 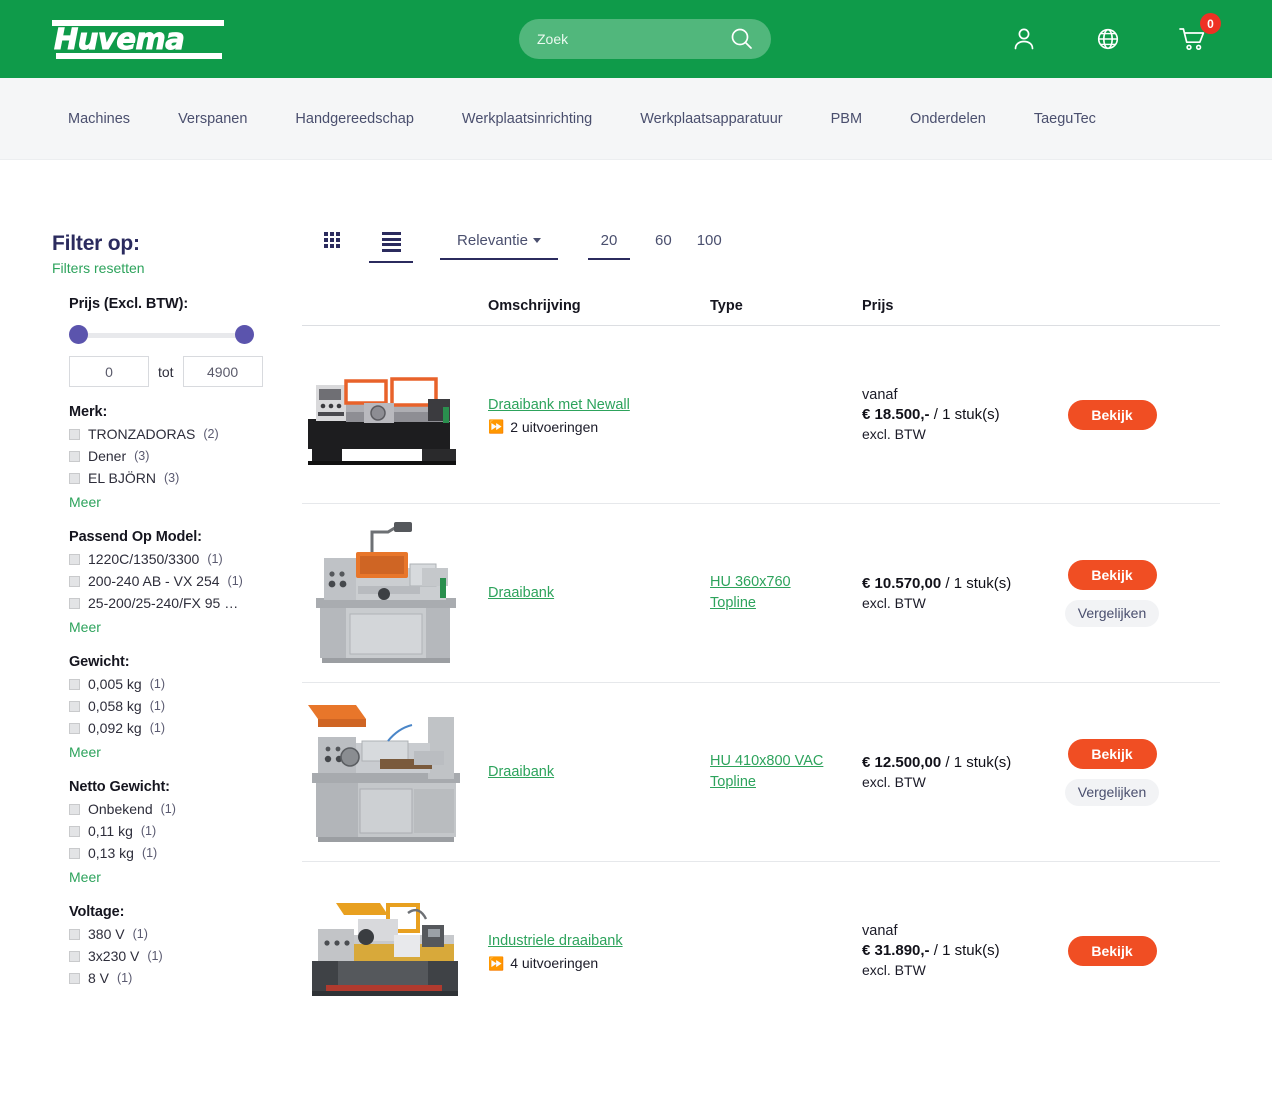 I want to click on product-type-link: HU 410x800 VAC Topline, so click(x=775, y=772).